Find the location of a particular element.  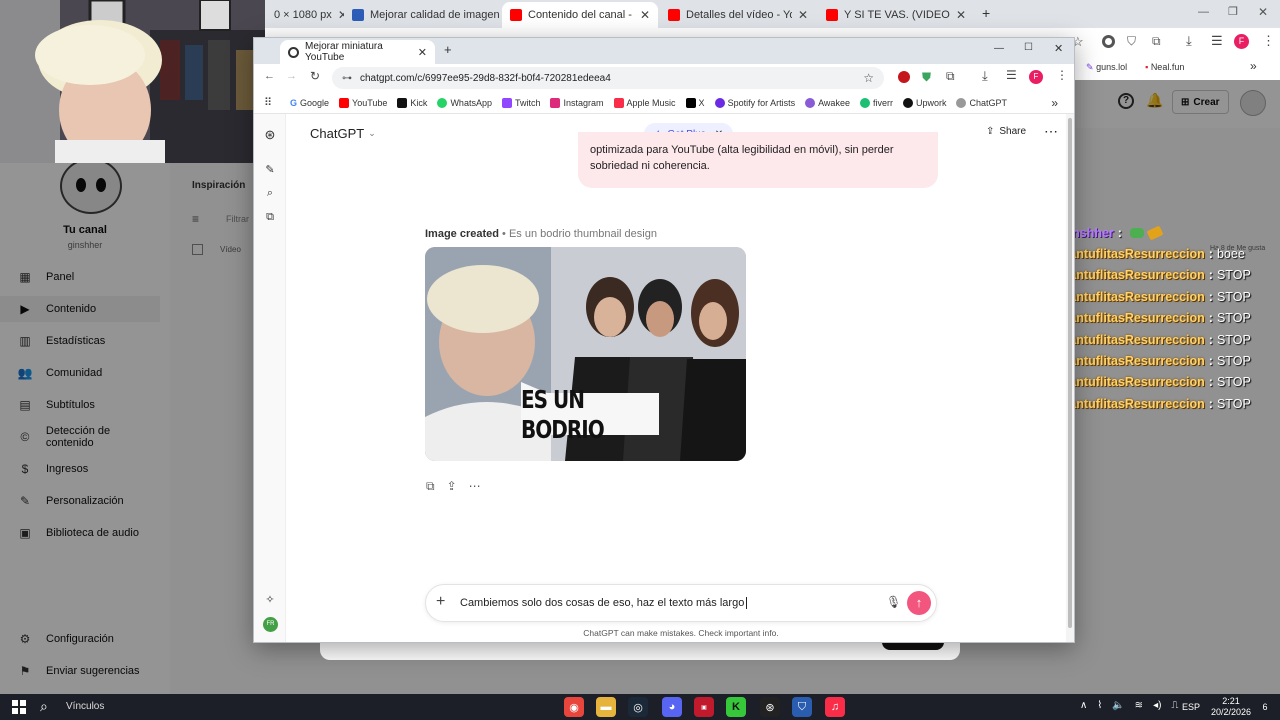

discord-app-icon: ◕ is located at coordinates (672, 707).